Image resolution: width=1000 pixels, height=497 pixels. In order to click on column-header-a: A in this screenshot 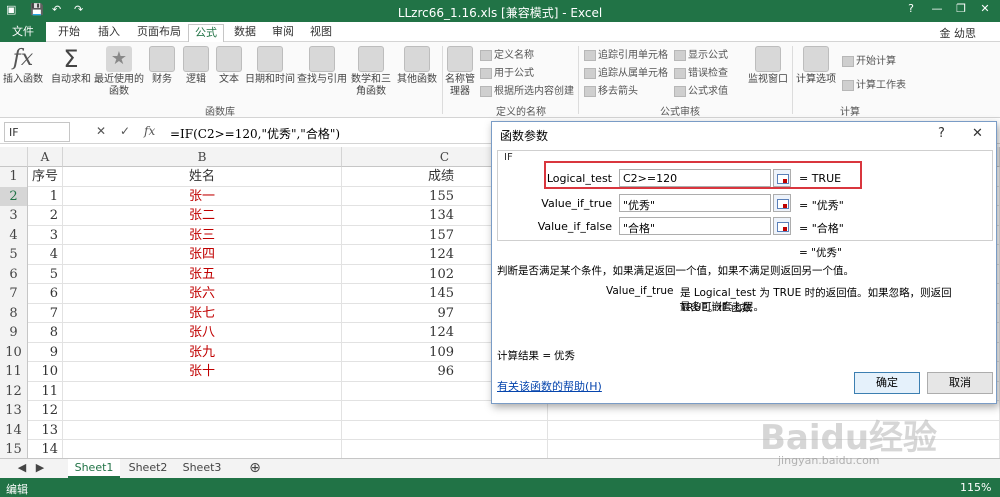, I will do `click(45, 157)`.